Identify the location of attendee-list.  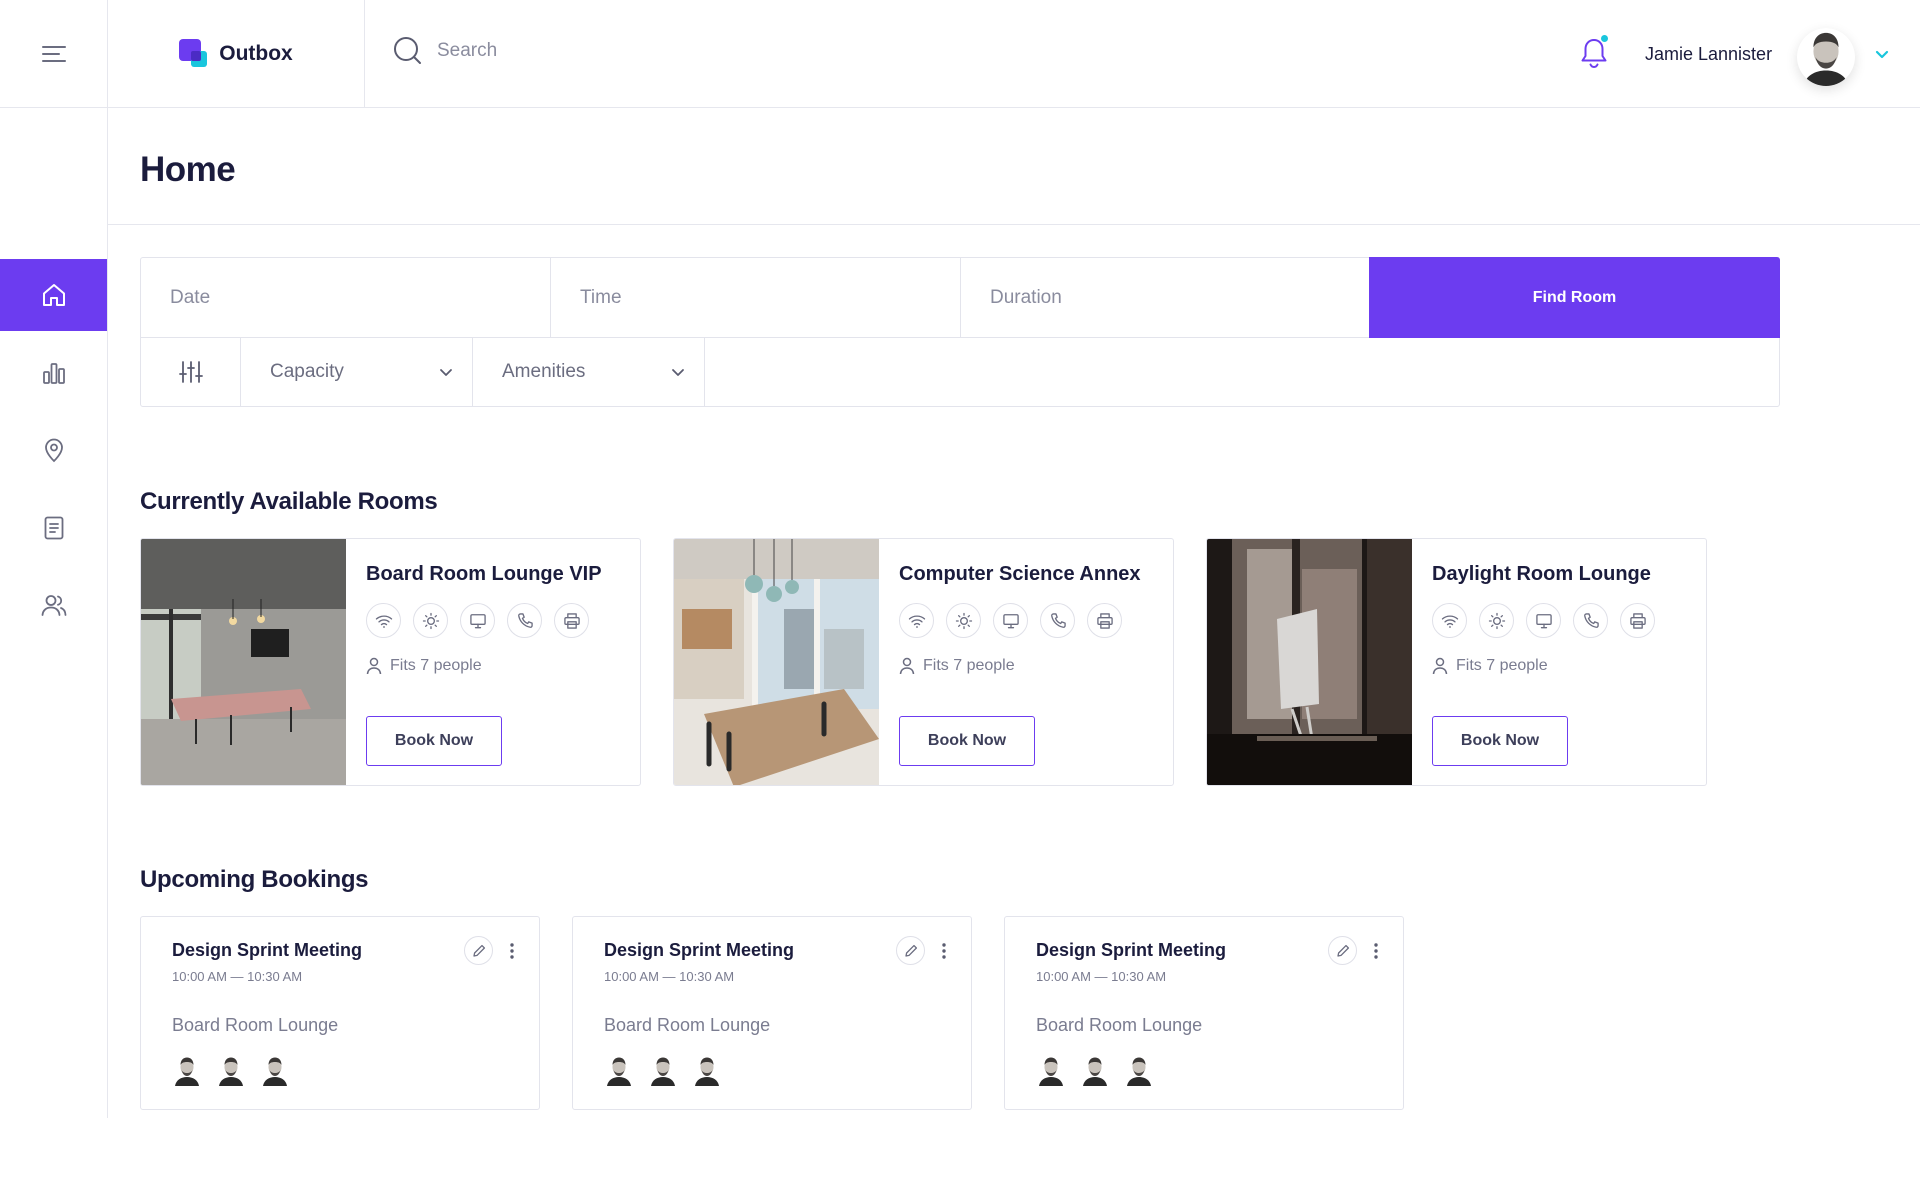
(1095, 1070).